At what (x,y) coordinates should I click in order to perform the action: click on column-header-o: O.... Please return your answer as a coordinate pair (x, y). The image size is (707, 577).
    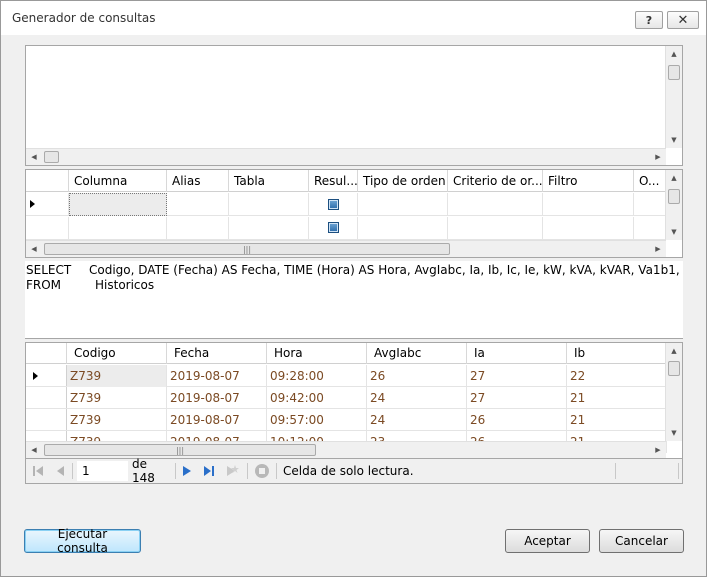
    Looking at the image, I should click on (650, 181).